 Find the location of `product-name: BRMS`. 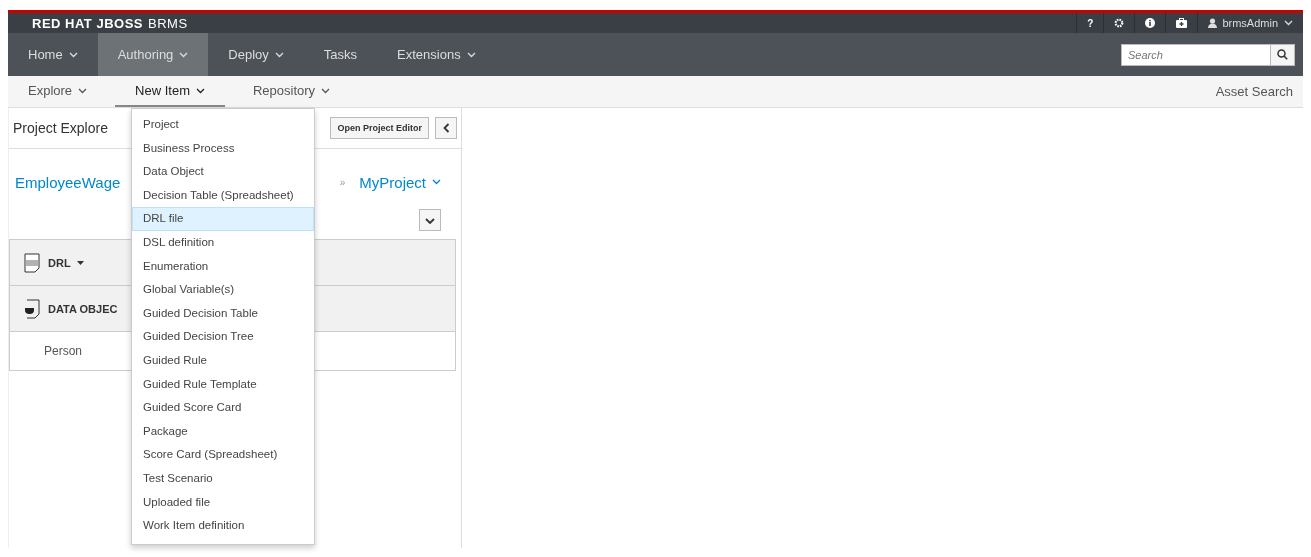

product-name: BRMS is located at coordinates (168, 23).